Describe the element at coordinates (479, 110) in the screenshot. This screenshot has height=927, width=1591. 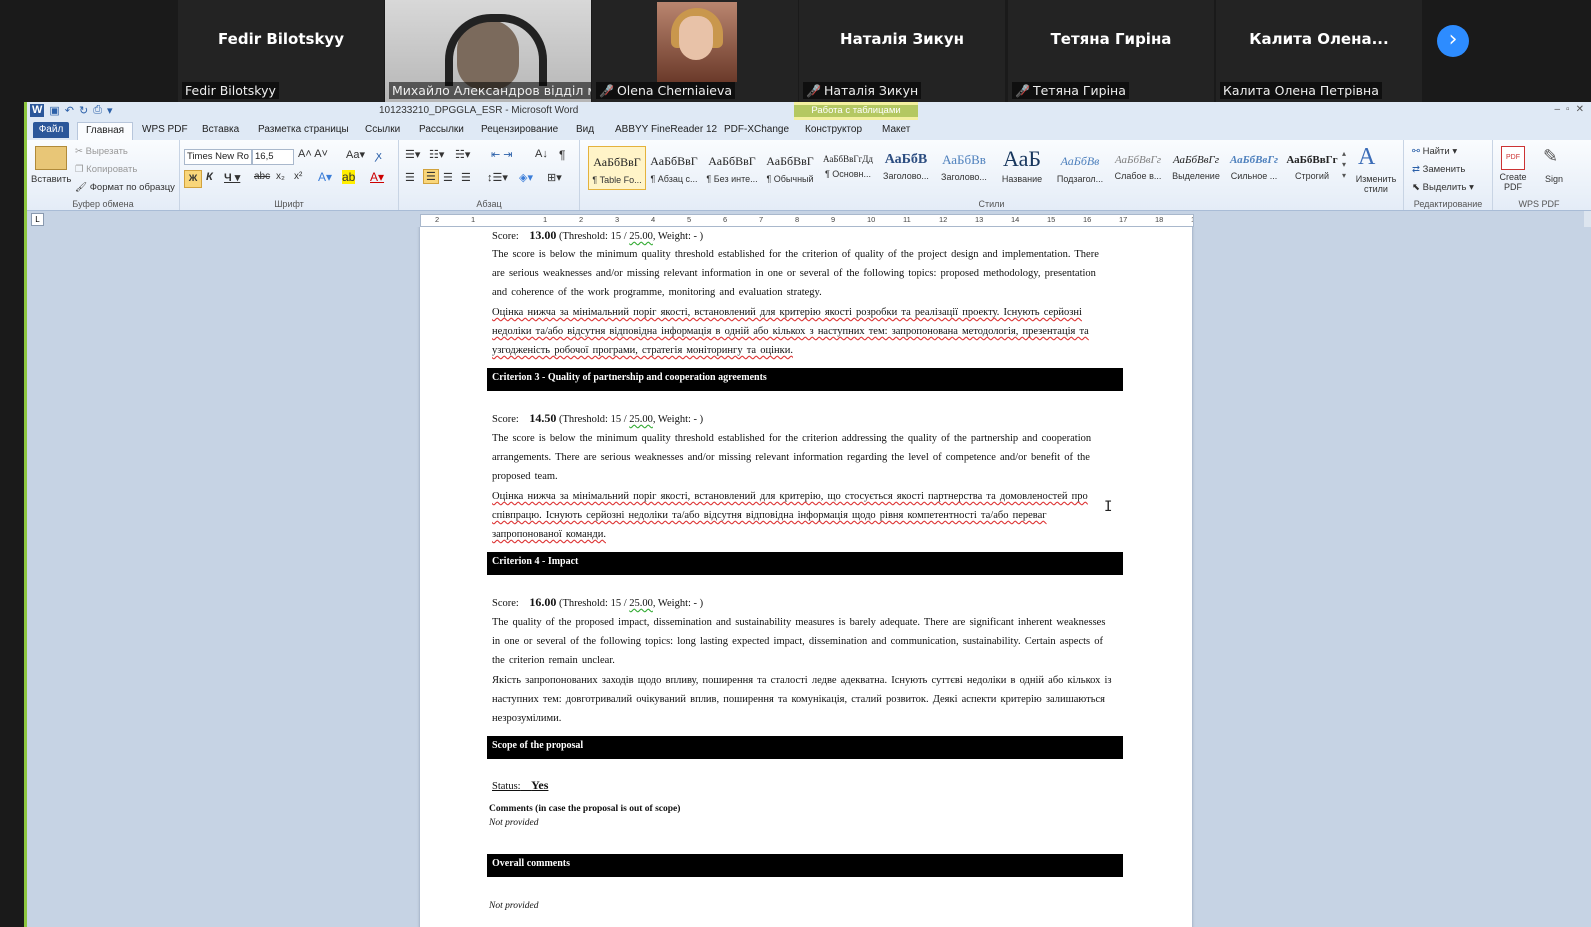
I see `window-title: 101233210_DPGGLA_ESR - Microsoft Word` at that location.